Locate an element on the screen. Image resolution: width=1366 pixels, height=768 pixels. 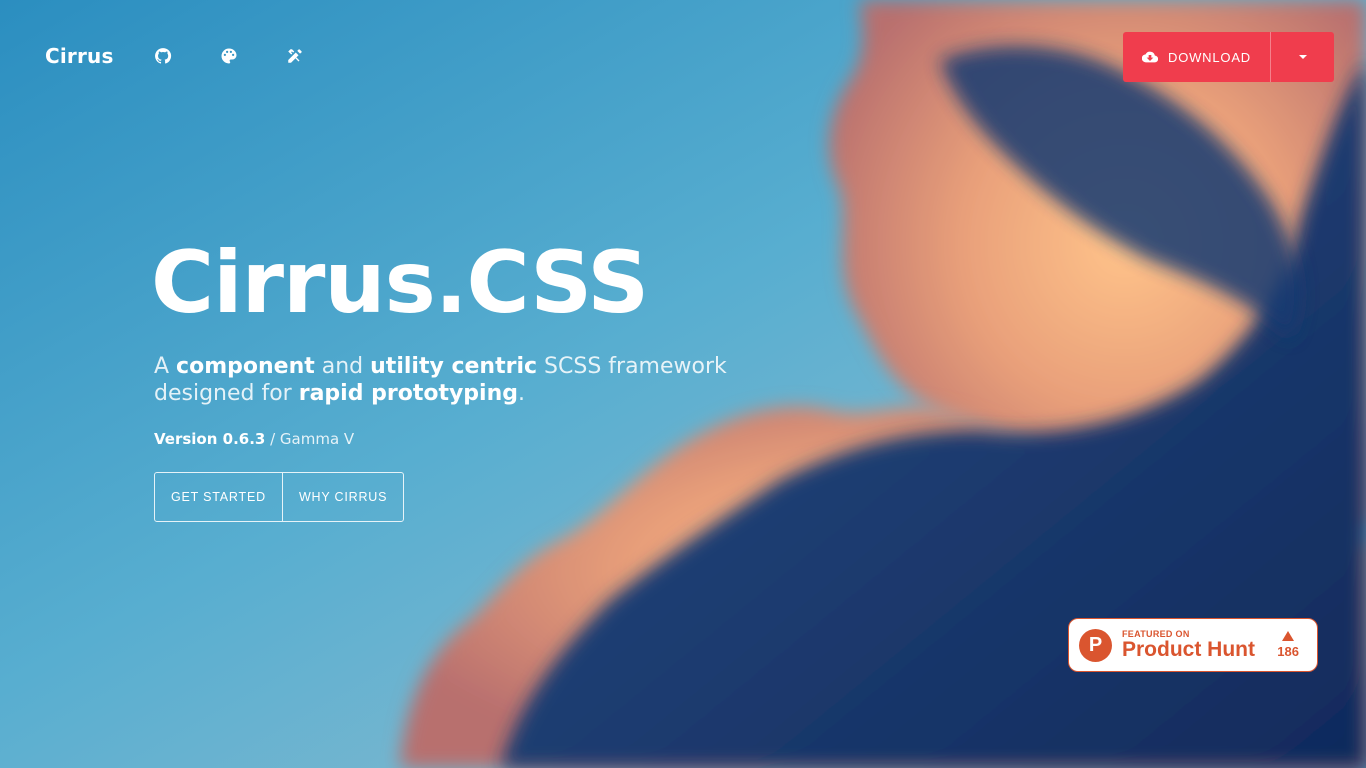
github-icon is located at coordinates (163, 56).